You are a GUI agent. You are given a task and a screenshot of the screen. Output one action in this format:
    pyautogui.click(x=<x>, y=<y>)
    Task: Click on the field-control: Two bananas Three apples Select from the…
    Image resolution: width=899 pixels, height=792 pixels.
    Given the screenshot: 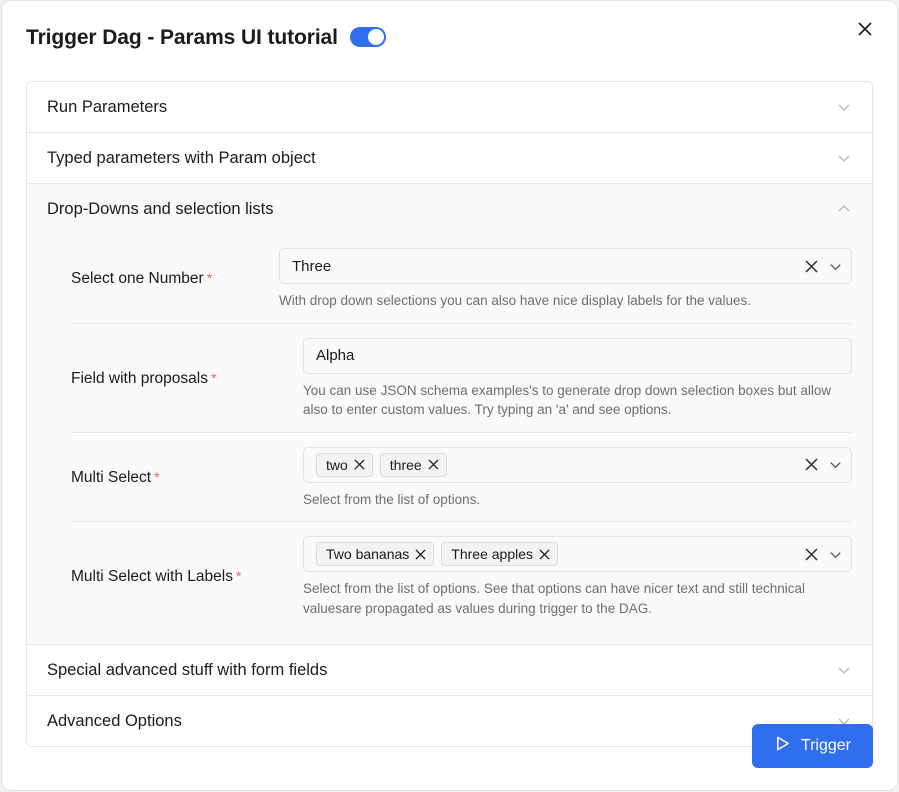 What is the action you would take?
    pyautogui.click(x=577, y=577)
    